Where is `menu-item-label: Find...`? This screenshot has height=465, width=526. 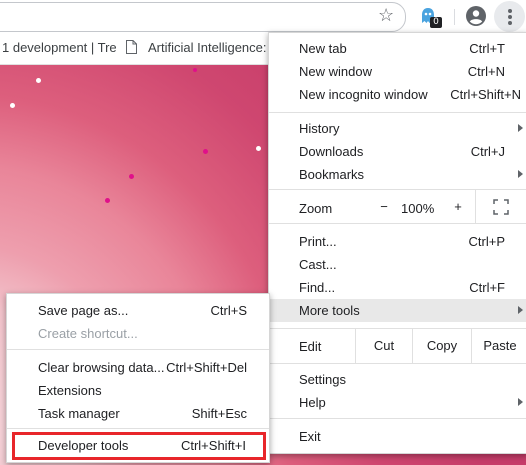 menu-item-label: Find... is located at coordinates (317, 287).